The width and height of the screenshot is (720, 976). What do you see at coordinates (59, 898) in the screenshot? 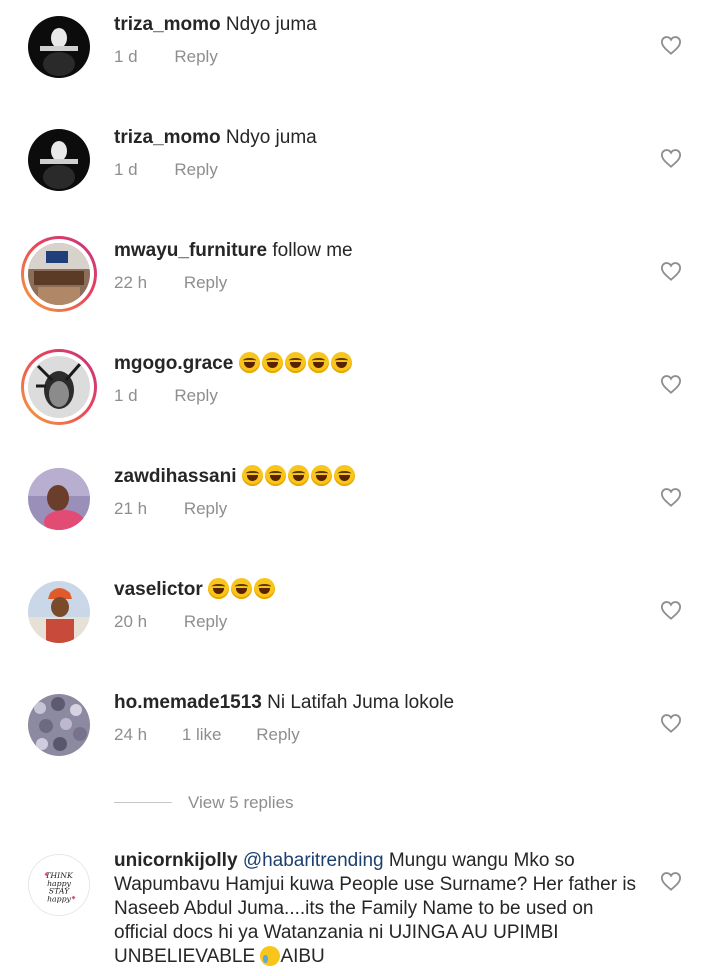
I see `svg-text: happy` at bounding box center [59, 898].